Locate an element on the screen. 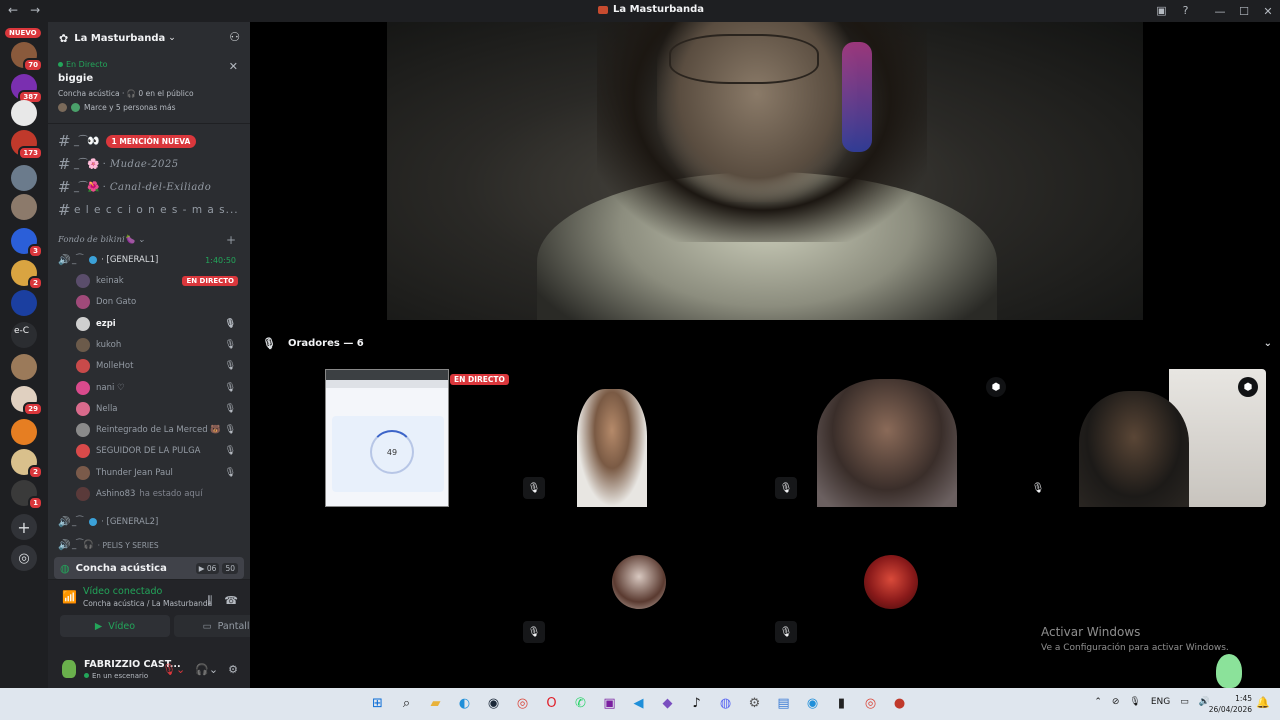 This screenshot has width=1280, height=720. minimize-button: — is located at coordinates (1220, 11).